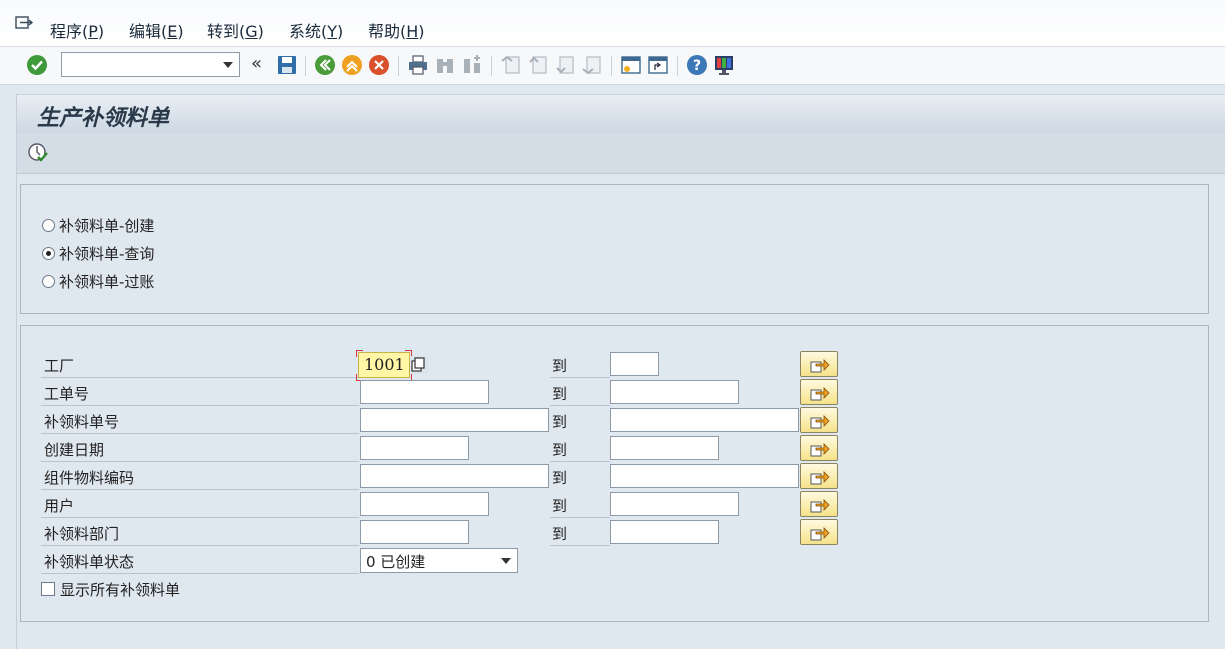 This screenshot has width=1225, height=649. Describe the element at coordinates (538, 65) in the screenshot. I see `previous-page-icon` at that location.